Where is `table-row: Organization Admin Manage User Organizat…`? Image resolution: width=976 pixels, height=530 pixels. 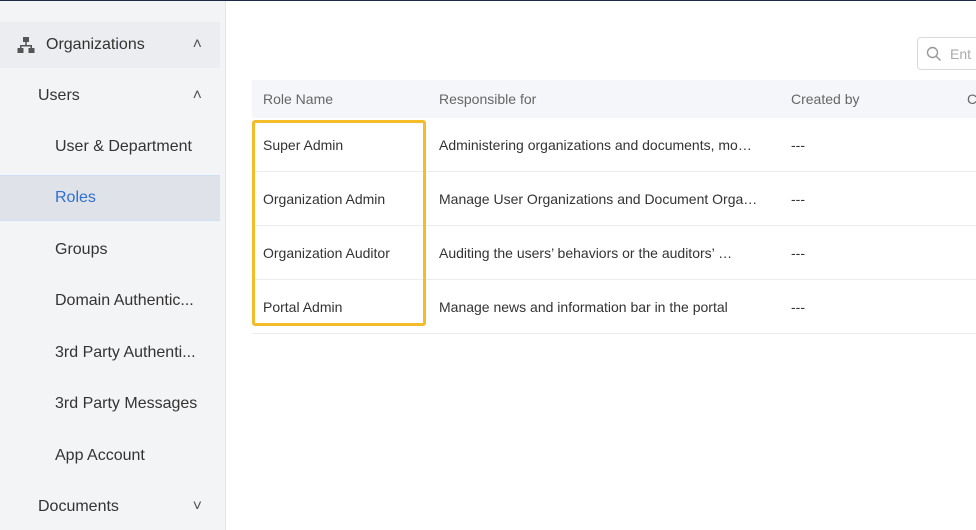 table-row: Organization Admin Manage User Organizat… is located at coordinates (614, 199).